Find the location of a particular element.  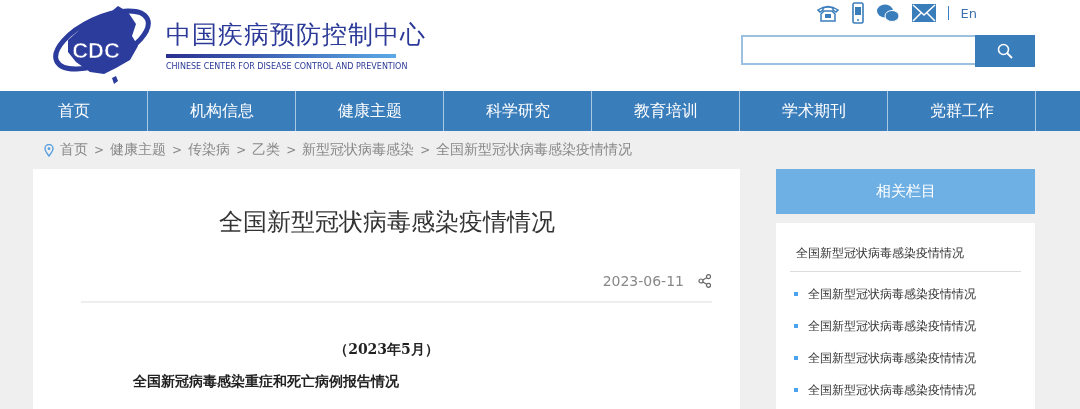

nav-item: 教育培训 is located at coordinates (666, 111).